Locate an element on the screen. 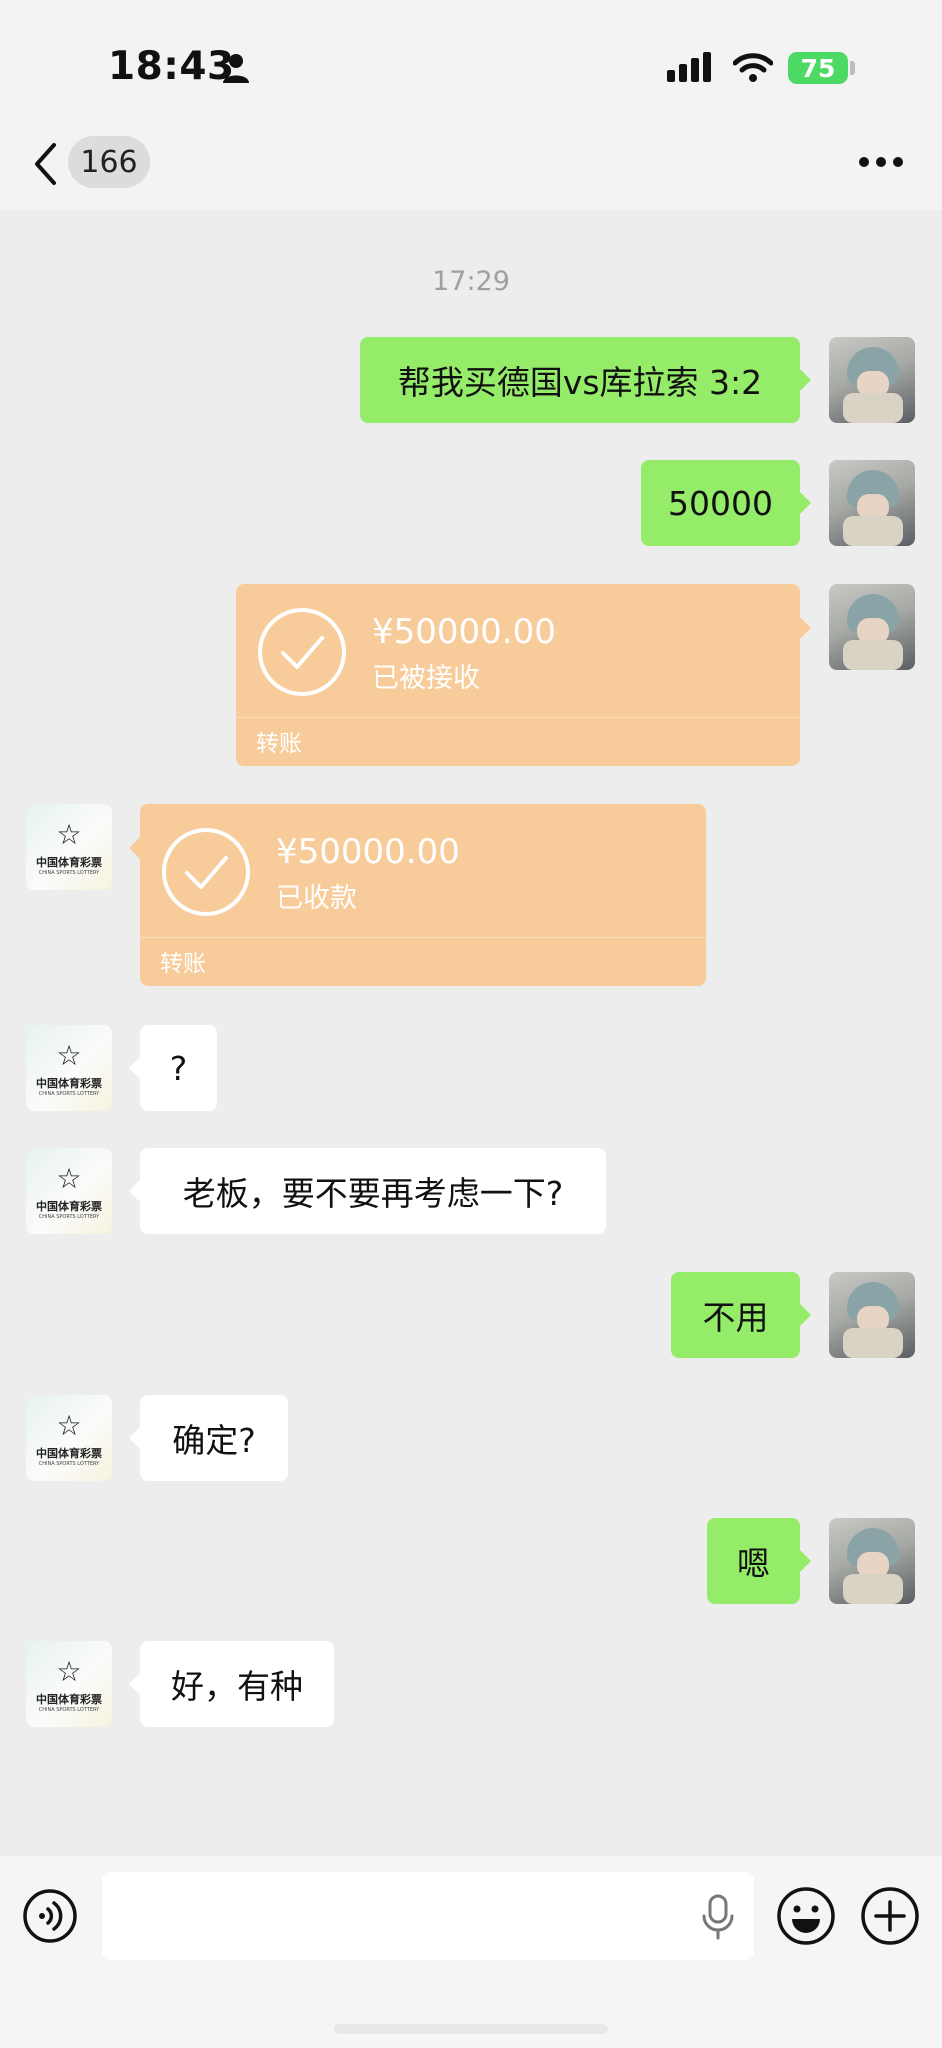 This screenshot has width=942, height=2048. unread-count-badge: 166 is located at coordinates (109, 162).